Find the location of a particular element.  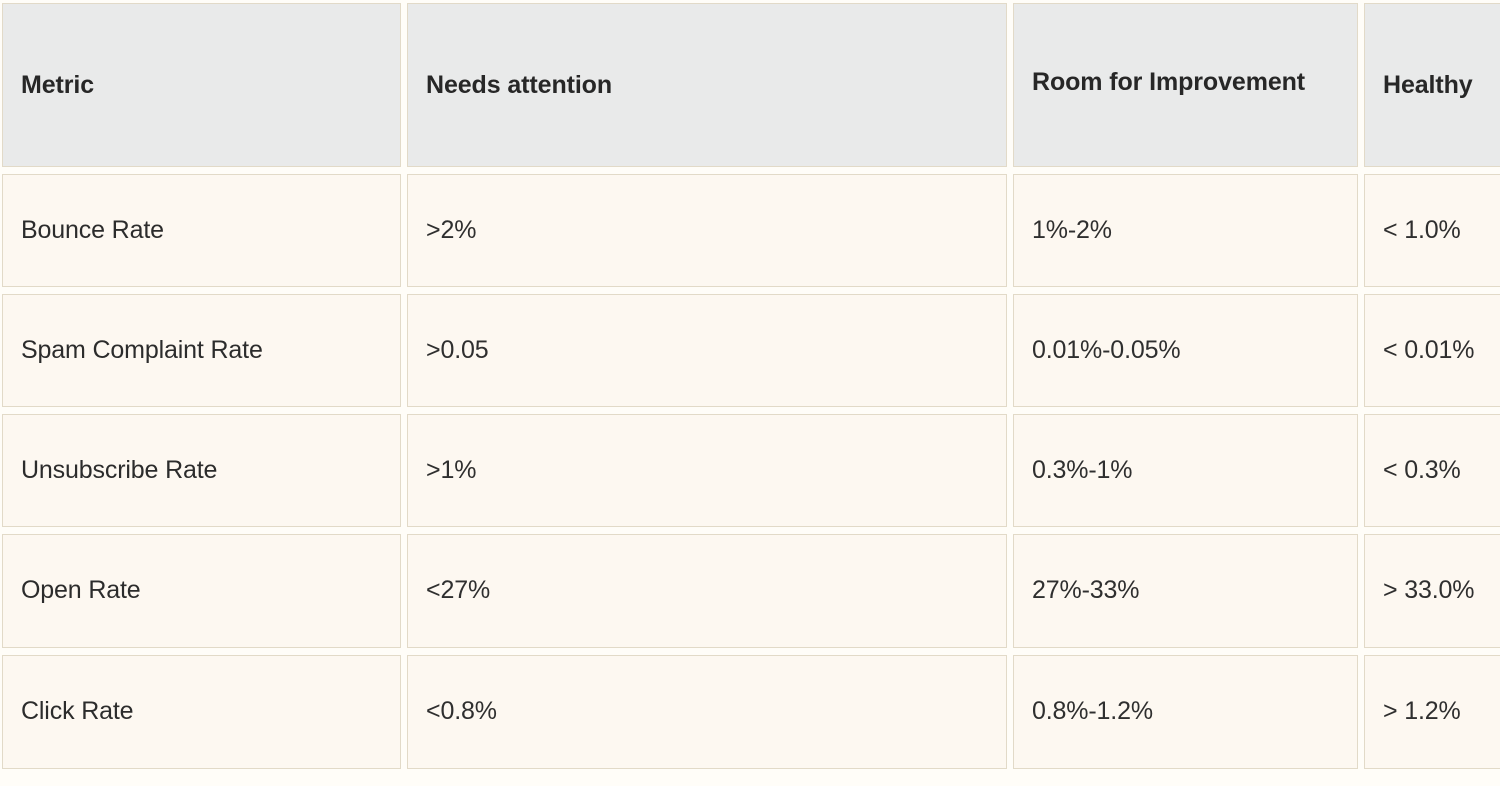

column-header-healthy: Healthy is located at coordinates (1432, 85).